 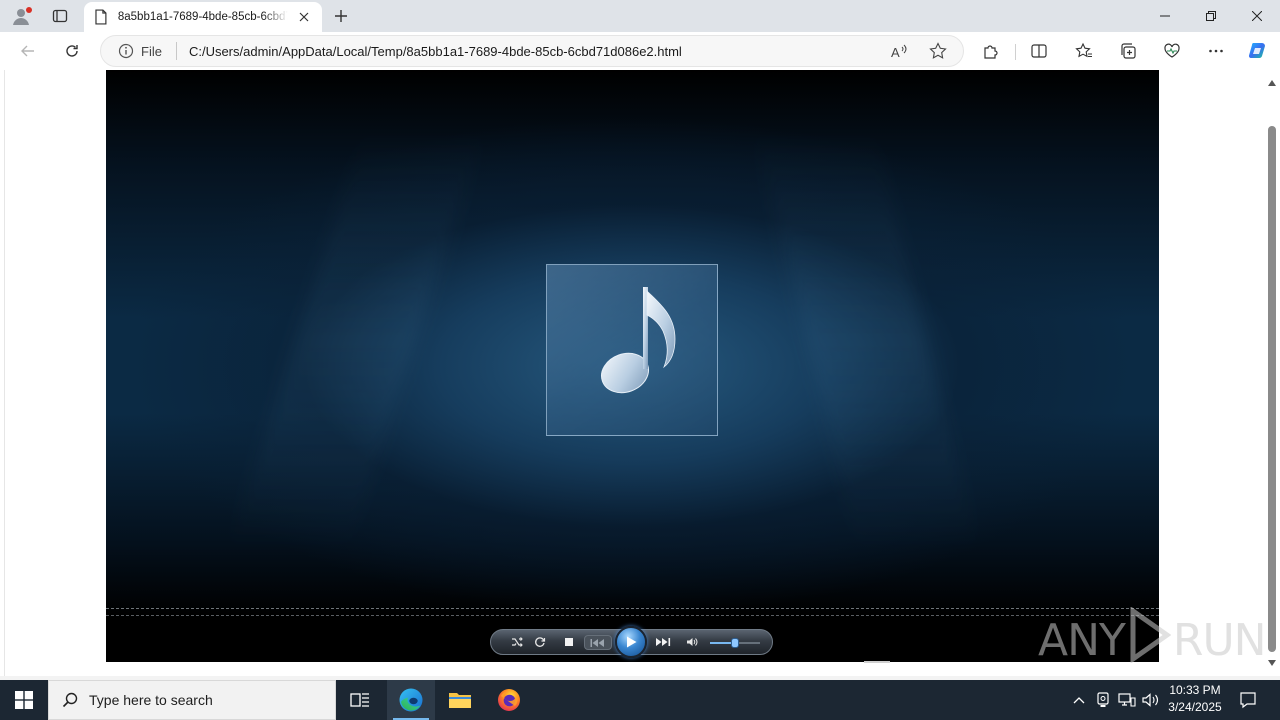 I want to click on collections-icon, so click(x=1128, y=51).